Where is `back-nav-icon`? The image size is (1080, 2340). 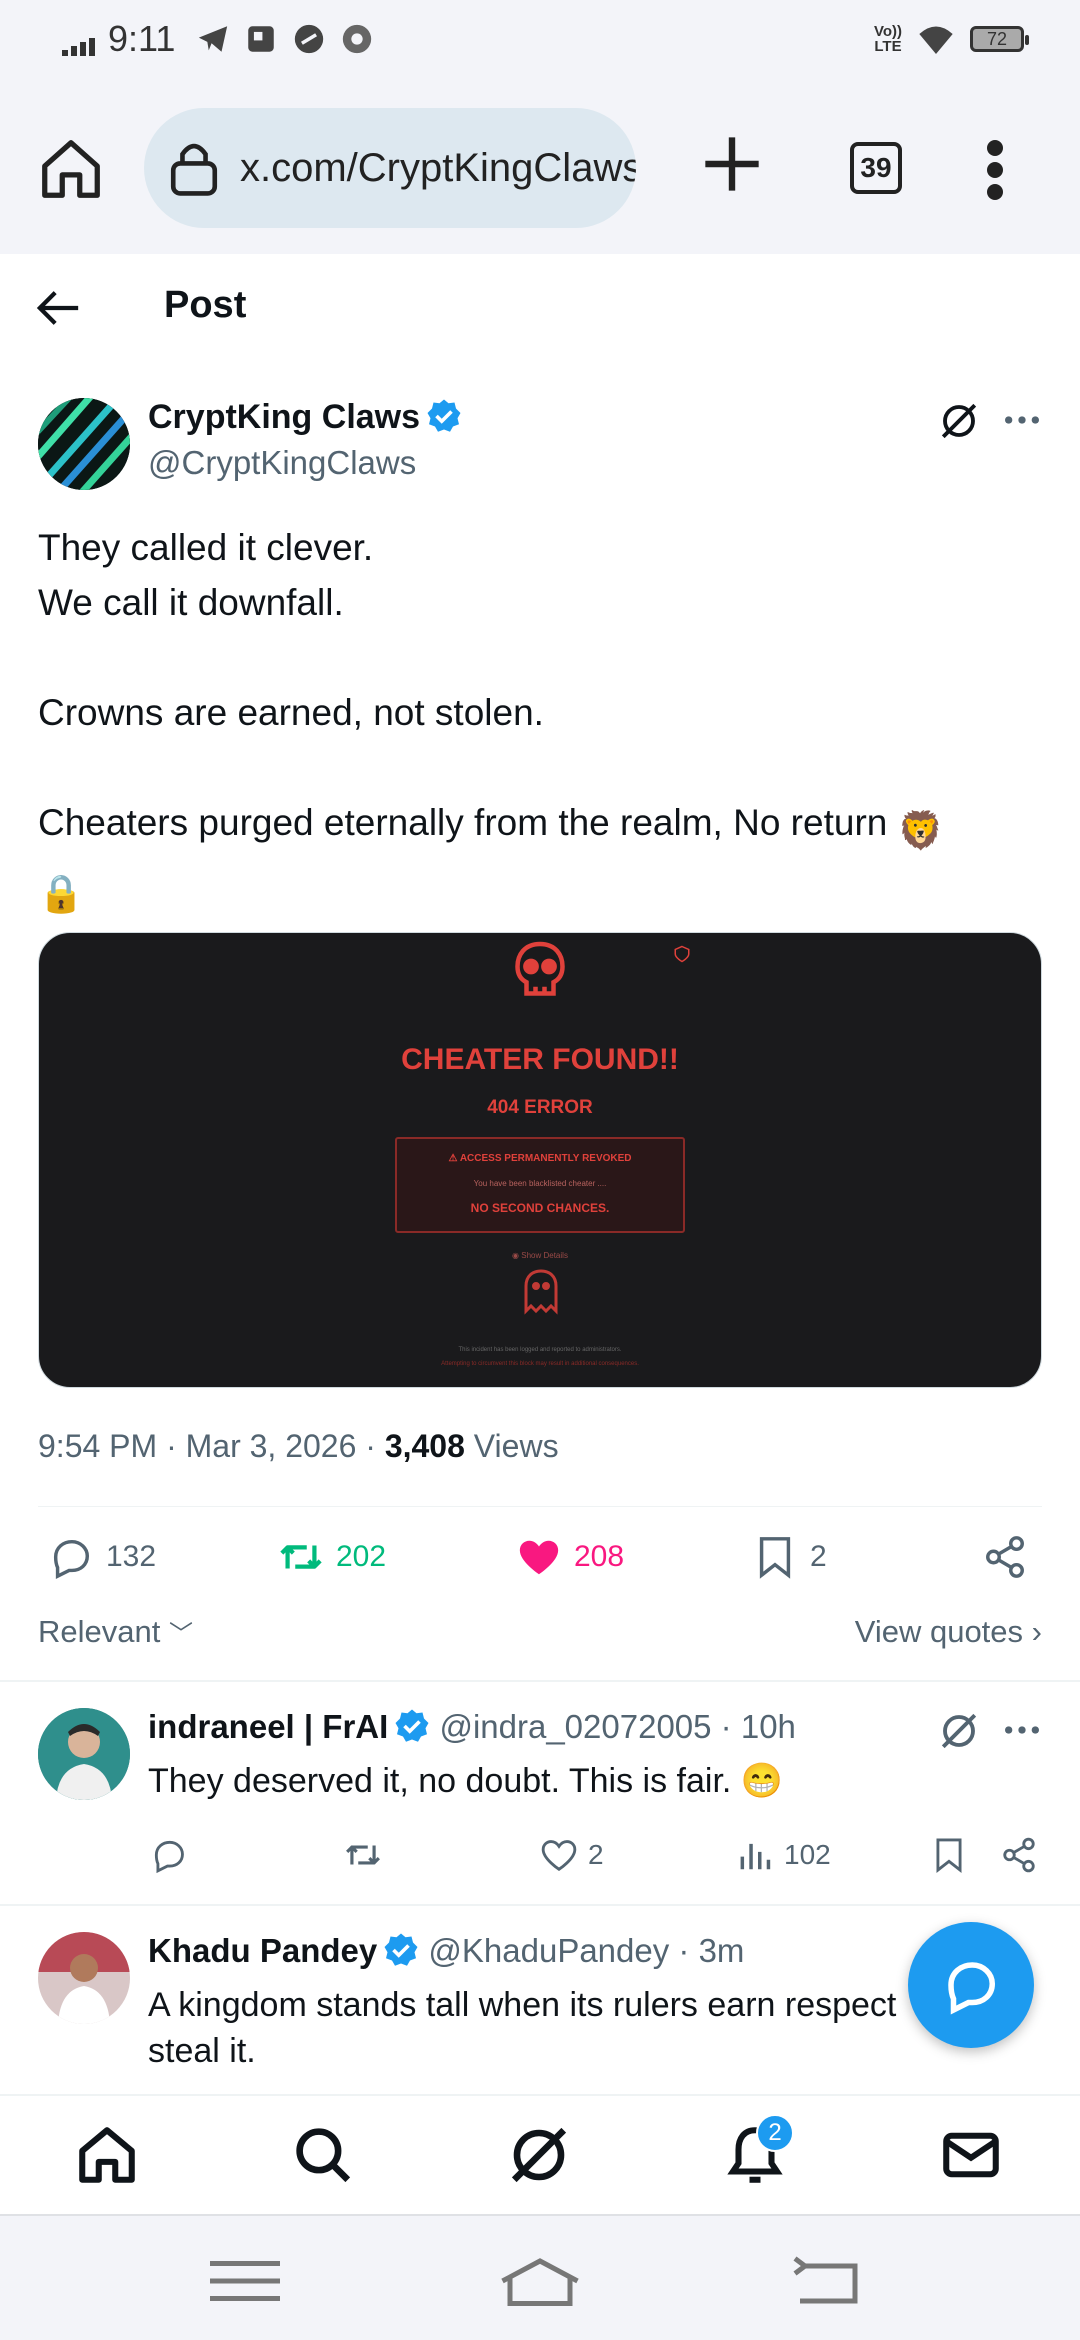 back-nav-icon is located at coordinates (825, 2281).